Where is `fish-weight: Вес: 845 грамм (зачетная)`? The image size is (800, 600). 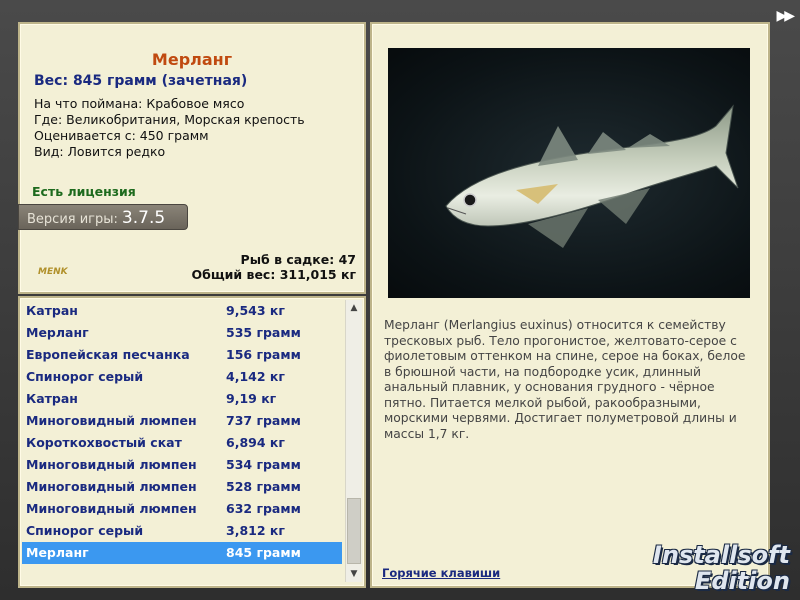 fish-weight: Вес: 845 грамм (зачетная) is located at coordinates (141, 81).